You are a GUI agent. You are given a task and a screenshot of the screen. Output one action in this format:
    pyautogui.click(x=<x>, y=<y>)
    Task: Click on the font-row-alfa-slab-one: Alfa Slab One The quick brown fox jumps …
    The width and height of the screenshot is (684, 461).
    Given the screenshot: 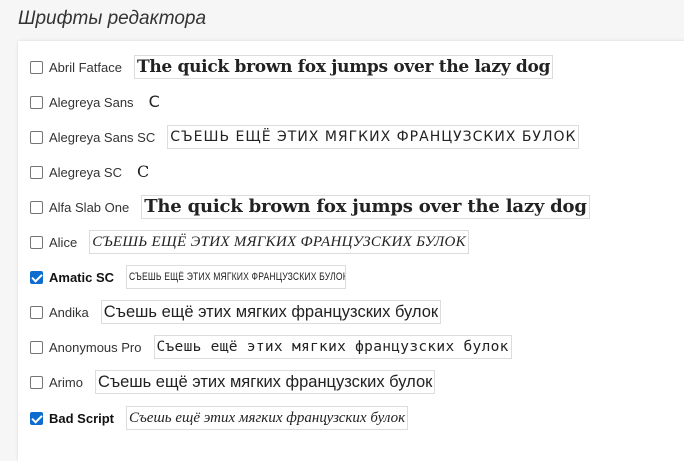 What is the action you would take?
    pyautogui.click(x=310, y=207)
    